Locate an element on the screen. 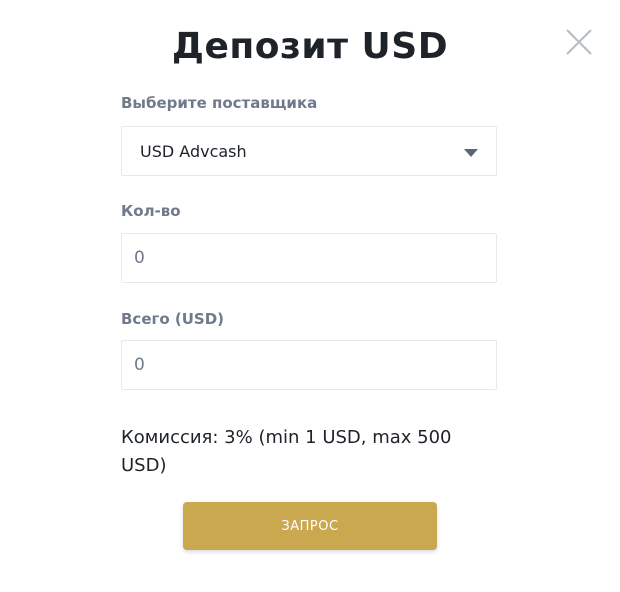 The image size is (620, 592). amount-label: Кол-во is located at coordinates (151, 211).